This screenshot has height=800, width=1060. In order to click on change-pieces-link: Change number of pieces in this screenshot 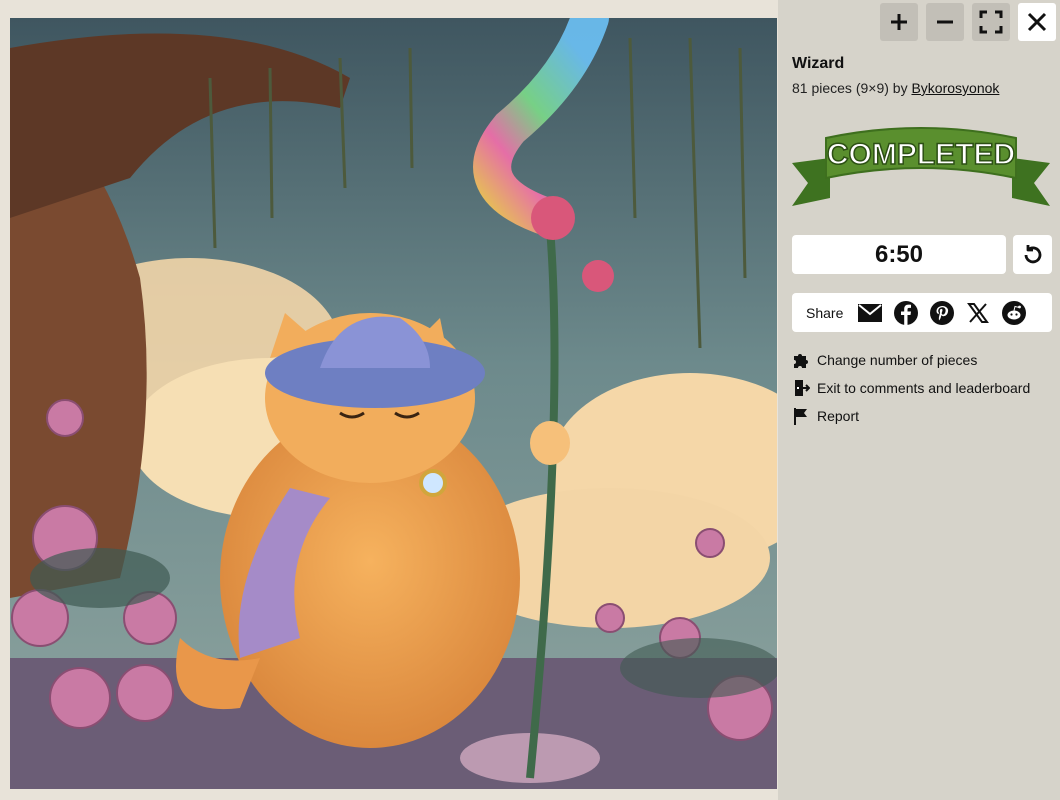, I will do `click(884, 360)`.